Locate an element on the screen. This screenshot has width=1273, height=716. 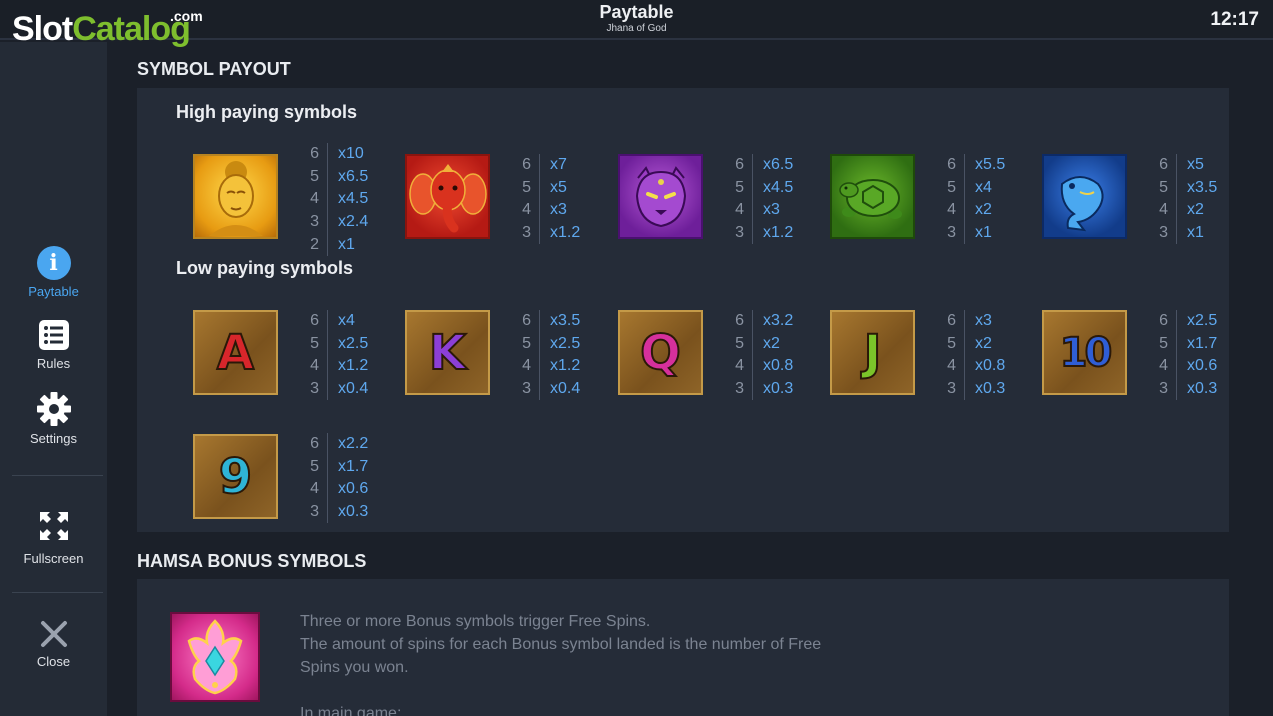
watermark-com: .com is located at coordinates (186, 16).